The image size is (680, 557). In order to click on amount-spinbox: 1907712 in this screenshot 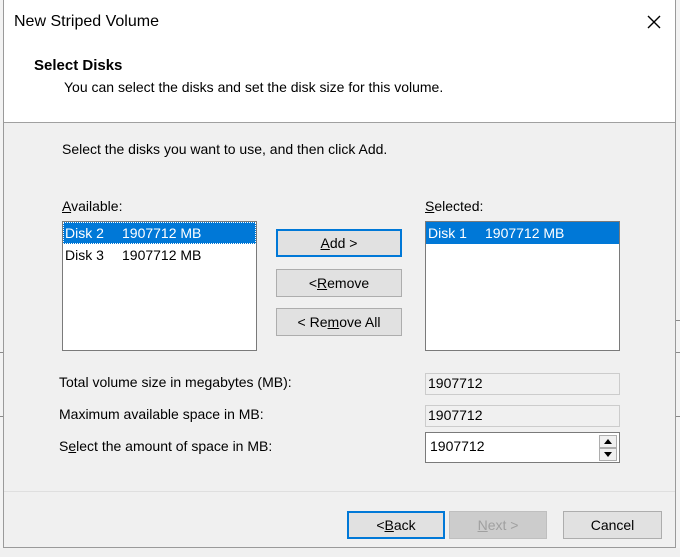, I will do `click(522, 447)`.